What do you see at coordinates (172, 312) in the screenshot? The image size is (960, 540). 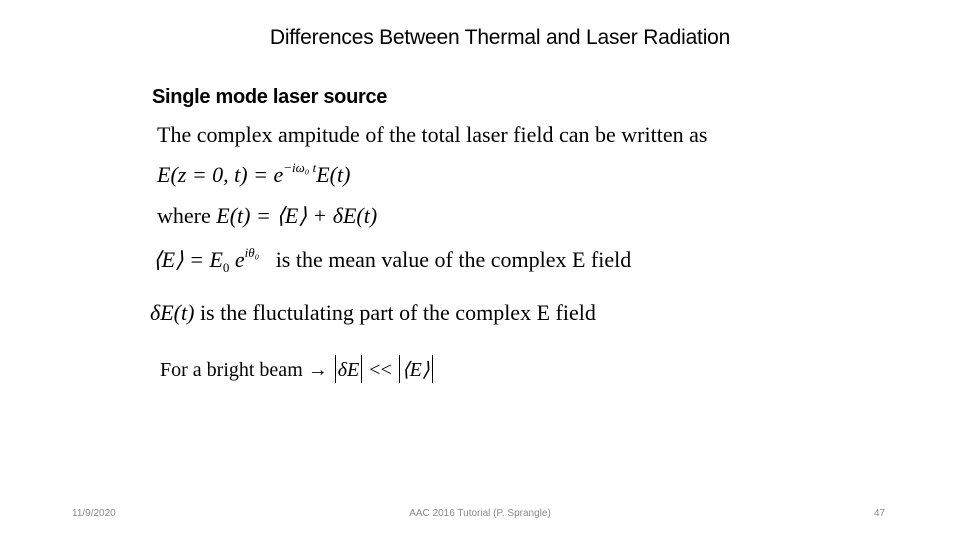 I see `eq4-math: δE(t)` at bounding box center [172, 312].